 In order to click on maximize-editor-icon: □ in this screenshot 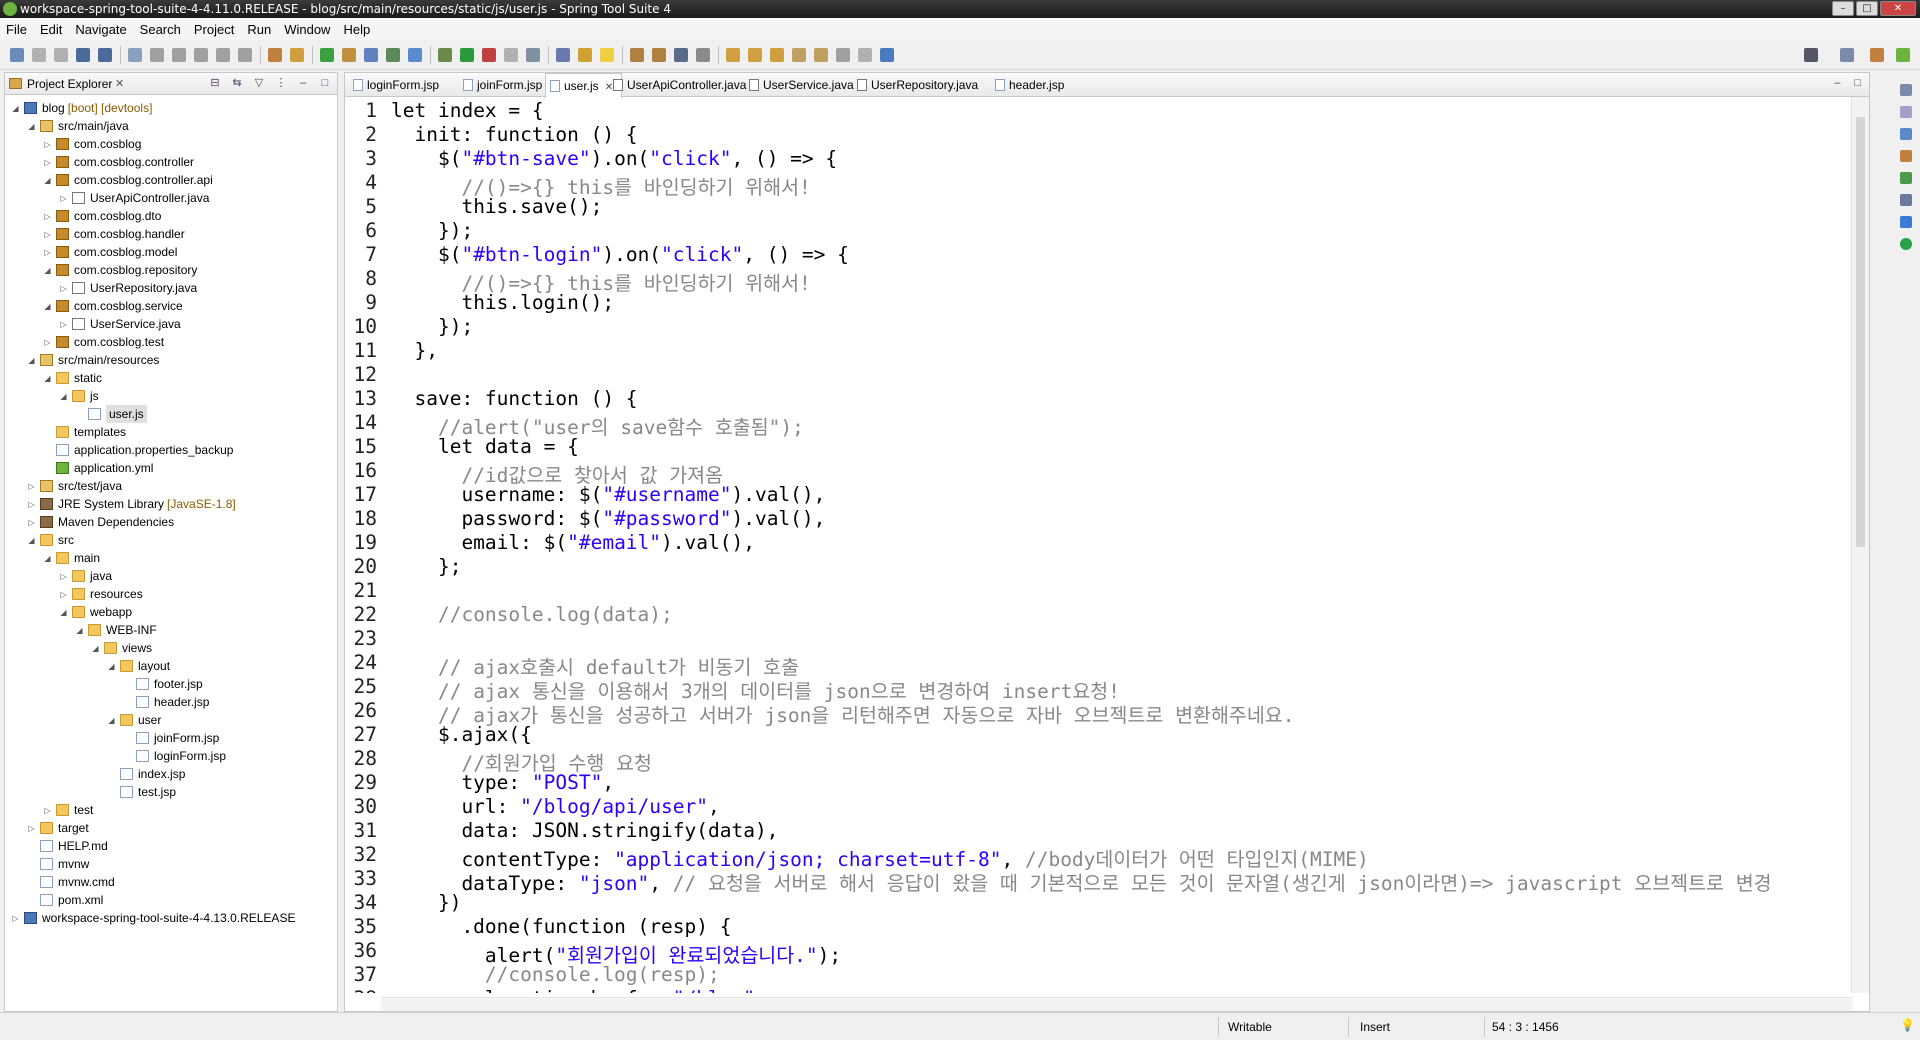, I will do `click(1857, 83)`.